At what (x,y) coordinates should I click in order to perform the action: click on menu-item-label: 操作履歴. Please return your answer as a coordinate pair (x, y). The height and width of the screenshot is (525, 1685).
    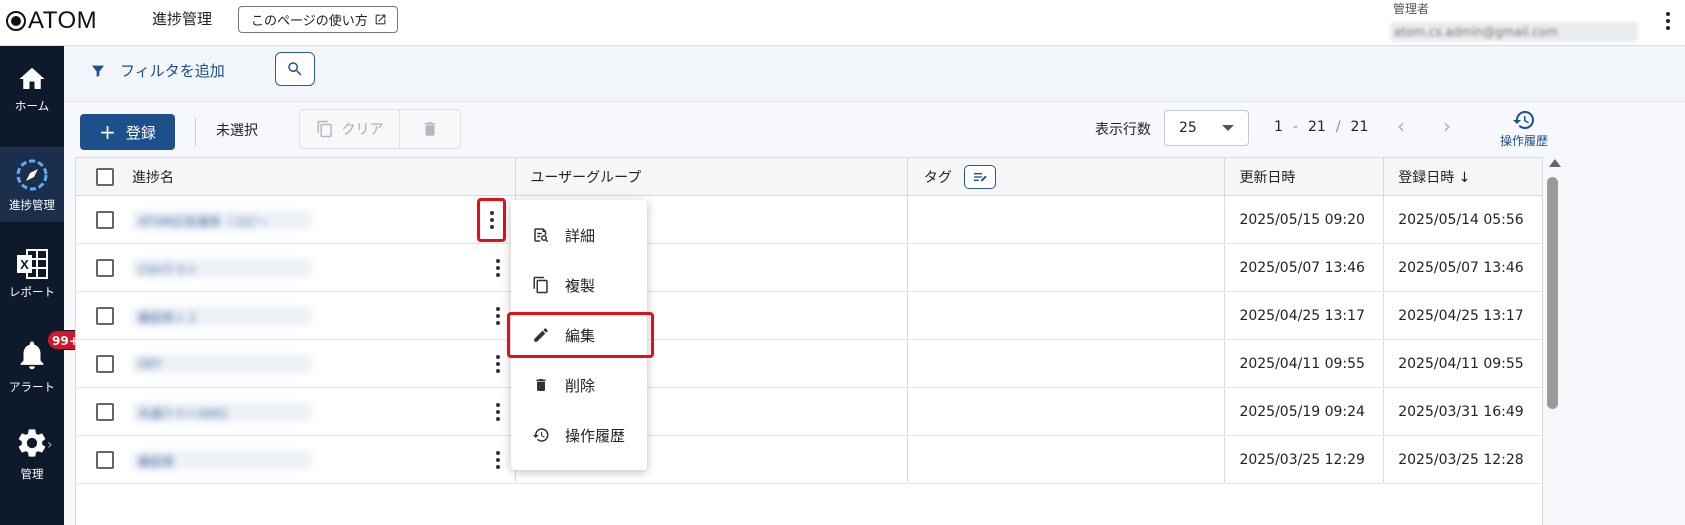
    Looking at the image, I should click on (595, 435).